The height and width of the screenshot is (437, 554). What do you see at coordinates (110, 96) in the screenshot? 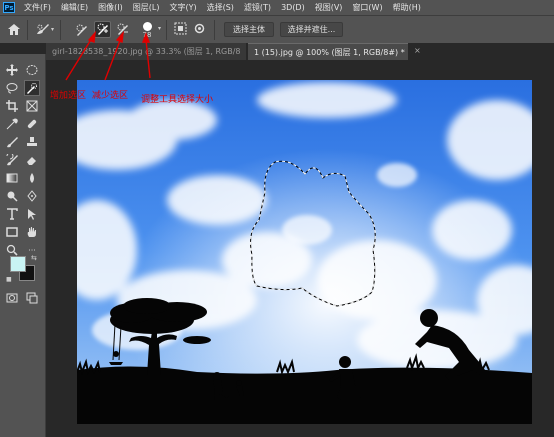
I see `annotation-subtract-selection: 减少选区` at bounding box center [110, 96].